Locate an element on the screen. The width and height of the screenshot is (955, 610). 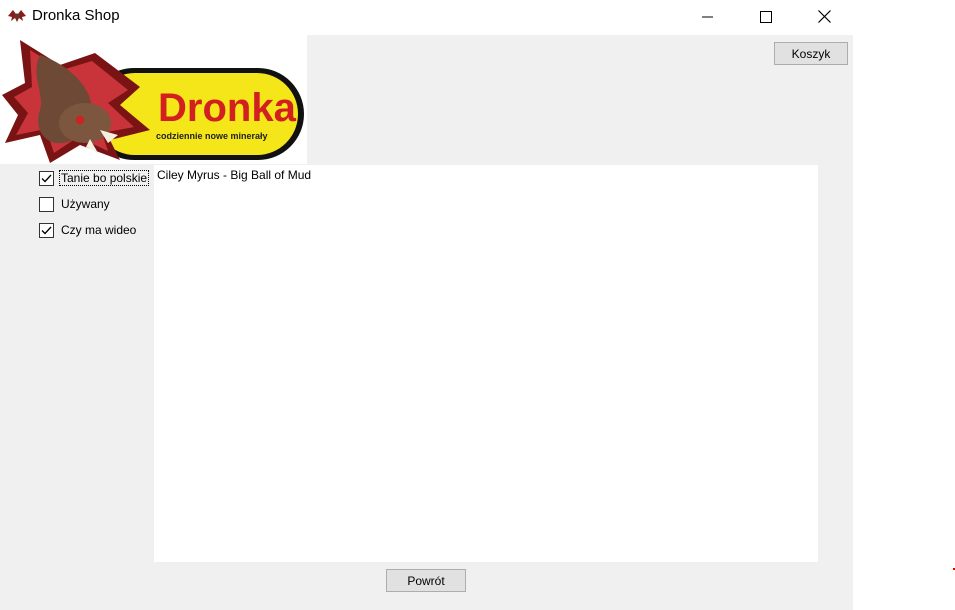
filter-used: Używany is located at coordinates (74, 204).